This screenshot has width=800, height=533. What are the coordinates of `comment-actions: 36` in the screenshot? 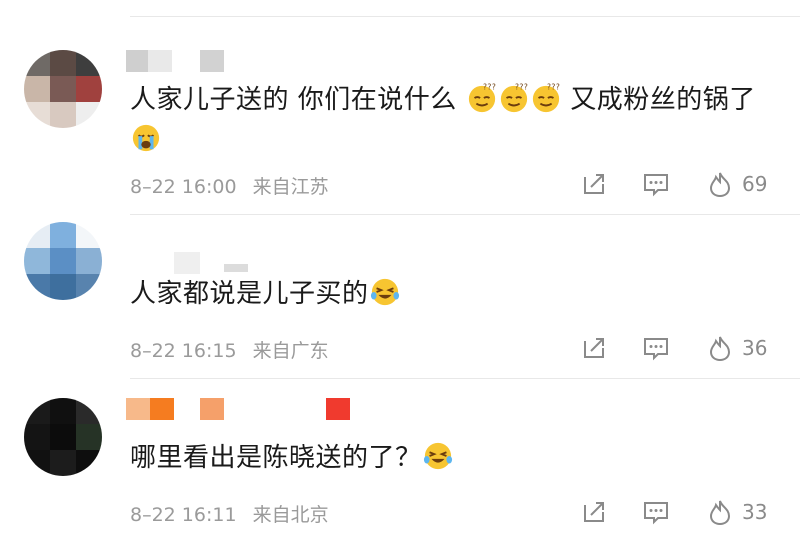 It's located at (680, 348).